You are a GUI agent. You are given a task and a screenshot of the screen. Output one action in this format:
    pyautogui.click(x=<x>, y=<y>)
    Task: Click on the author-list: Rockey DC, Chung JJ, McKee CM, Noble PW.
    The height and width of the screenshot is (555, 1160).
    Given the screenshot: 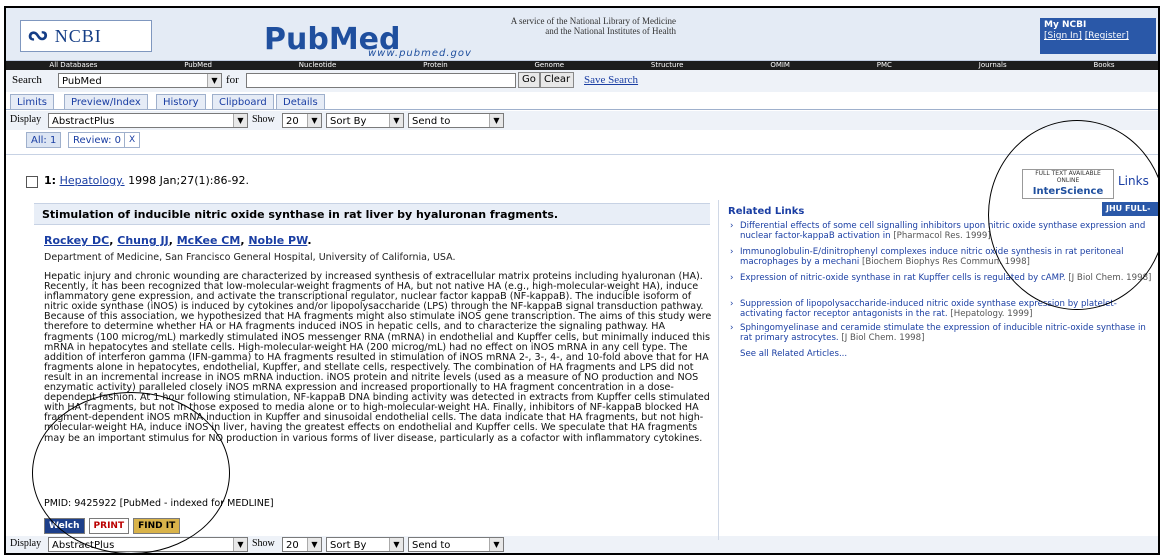 What is the action you would take?
    pyautogui.click(x=178, y=240)
    